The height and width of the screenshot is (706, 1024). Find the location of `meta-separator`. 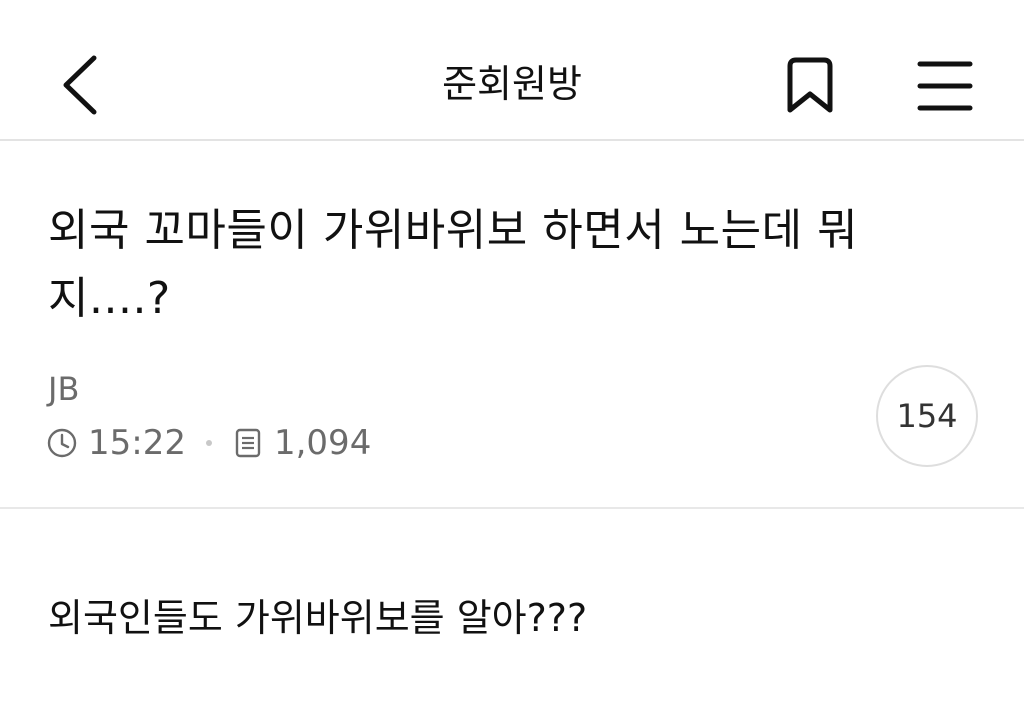

meta-separator is located at coordinates (208, 443).